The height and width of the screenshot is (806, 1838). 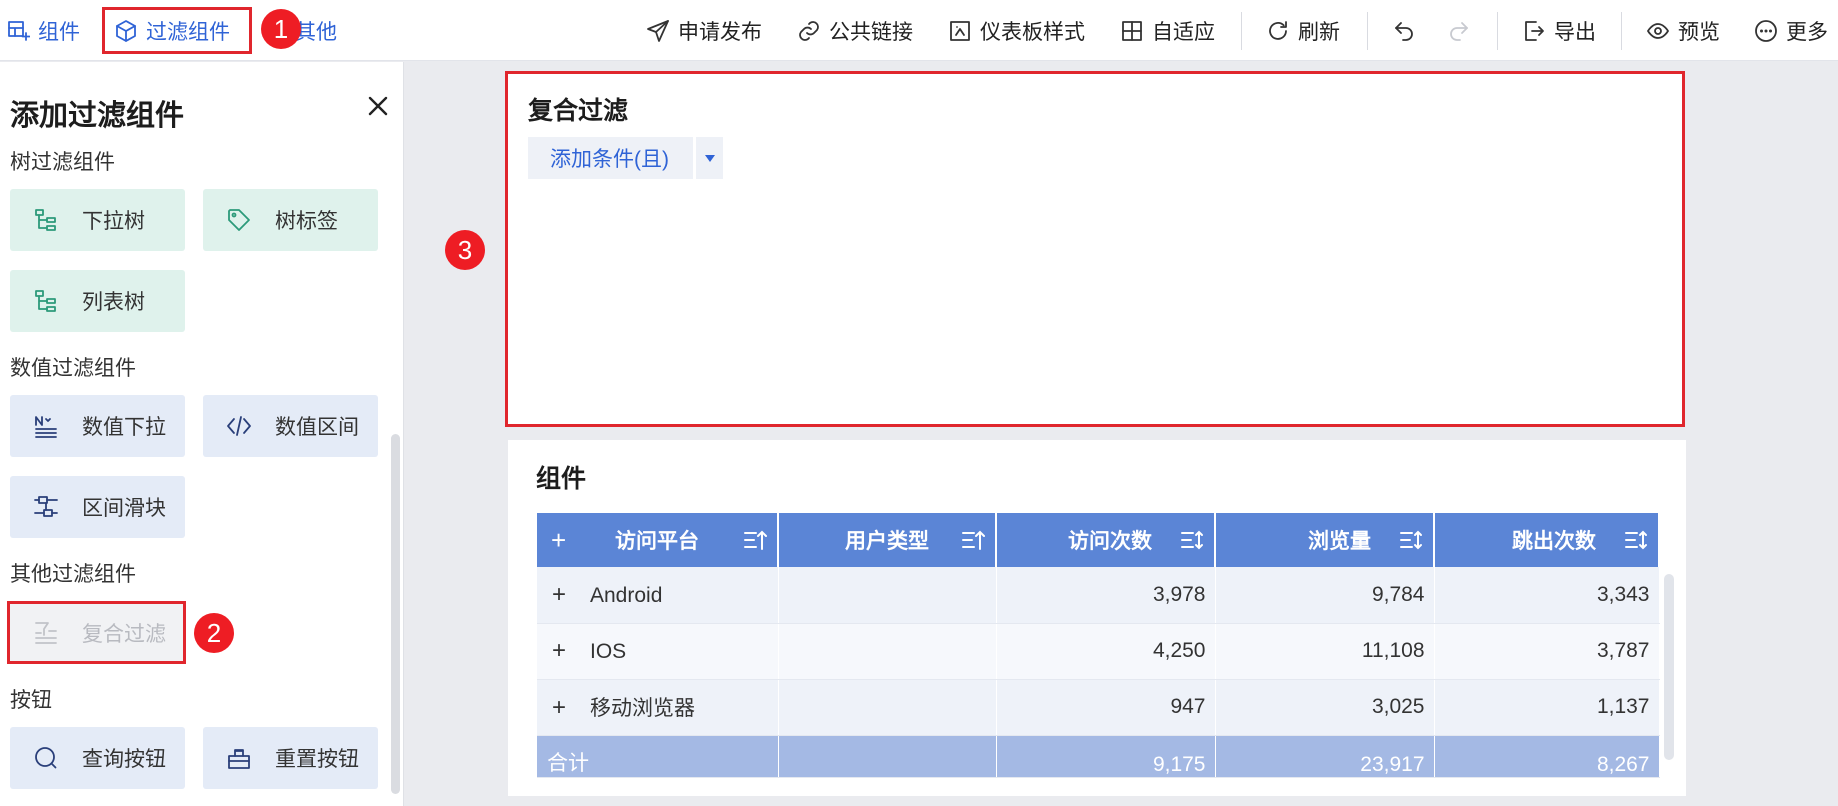 What do you see at coordinates (1325, 707) in the screenshot?
I see `views-cell: 3,025` at bounding box center [1325, 707].